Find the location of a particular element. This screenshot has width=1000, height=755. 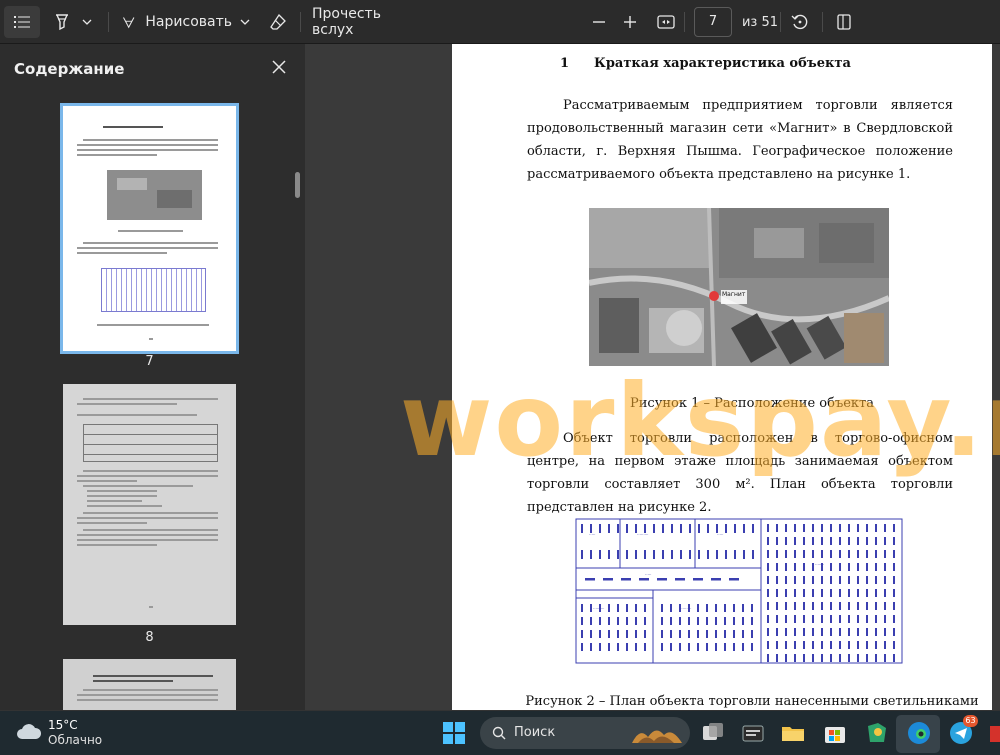

zoom-in-button is located at coordinates (630, 22).